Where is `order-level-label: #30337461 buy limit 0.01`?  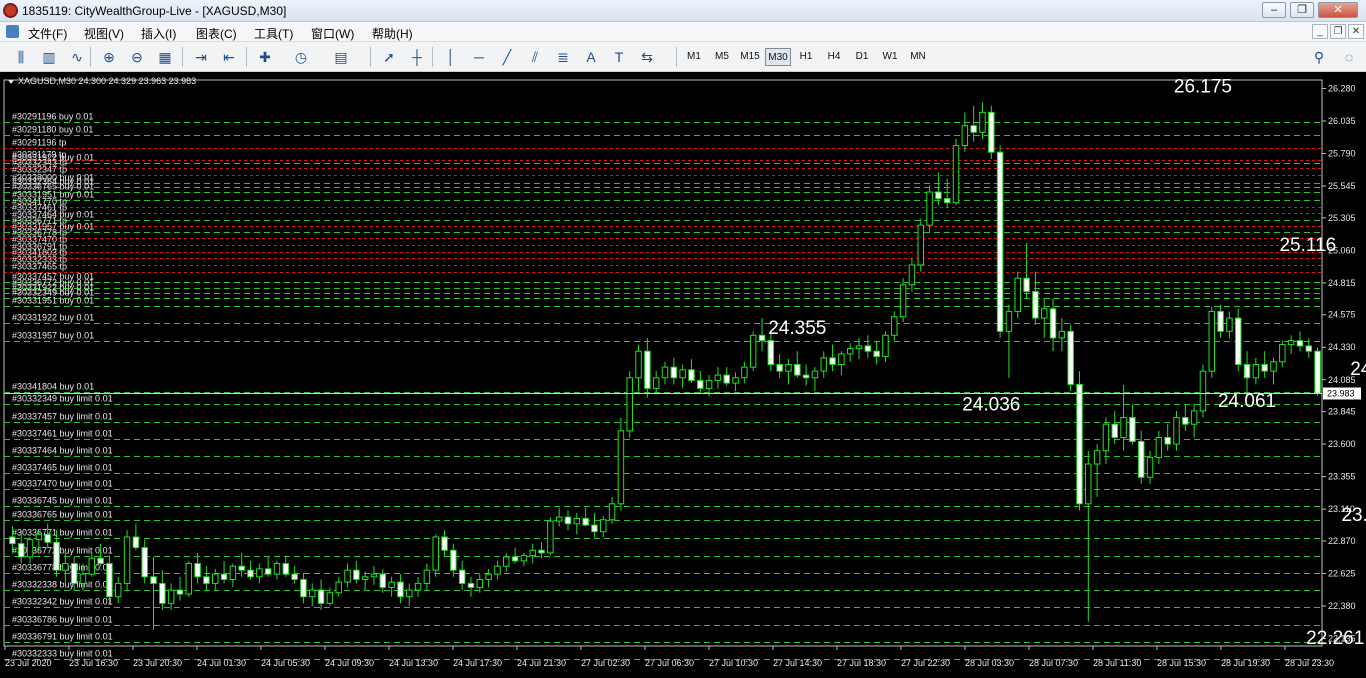 order-level-label: #30337461 buy limit 0.01 is located at coordinates (62, 434).